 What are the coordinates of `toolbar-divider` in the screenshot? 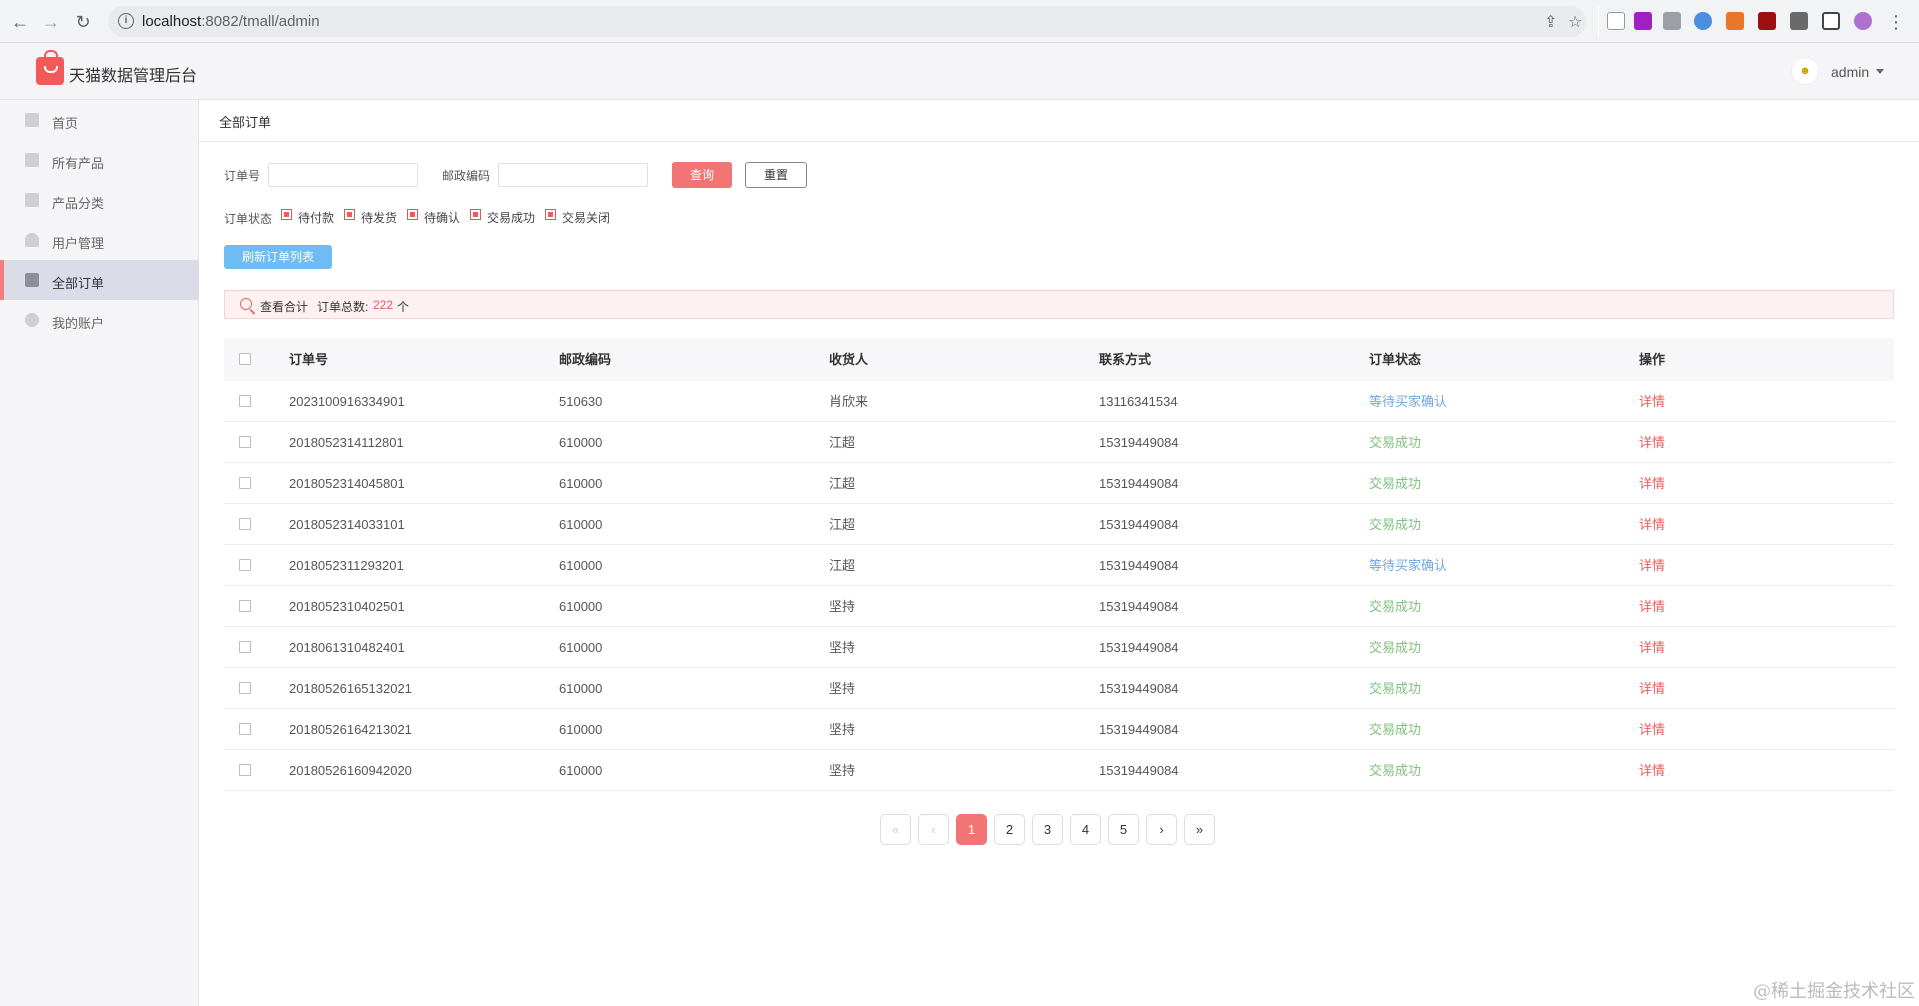 It's located at (1598, 21).